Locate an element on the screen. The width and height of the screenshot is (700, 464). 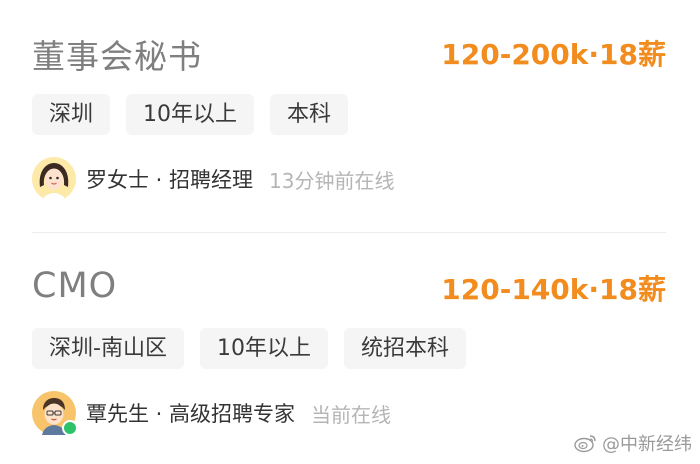
job-tags: 深圳-南山区 10年以上 统招本科 is located at coordinates (249, 348).